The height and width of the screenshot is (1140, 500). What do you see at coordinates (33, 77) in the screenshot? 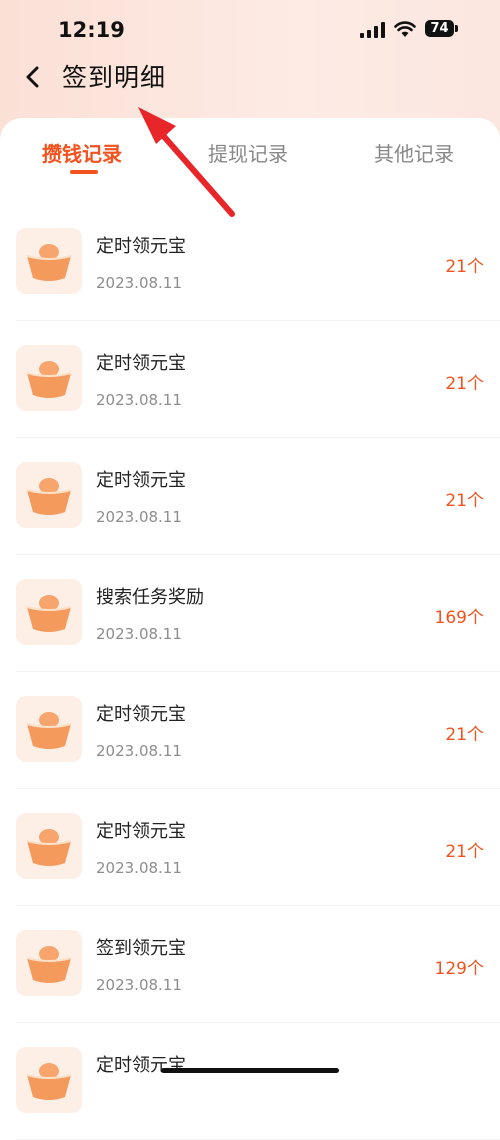
I see `chevron-left-icon` at bounding box center [33, 77].